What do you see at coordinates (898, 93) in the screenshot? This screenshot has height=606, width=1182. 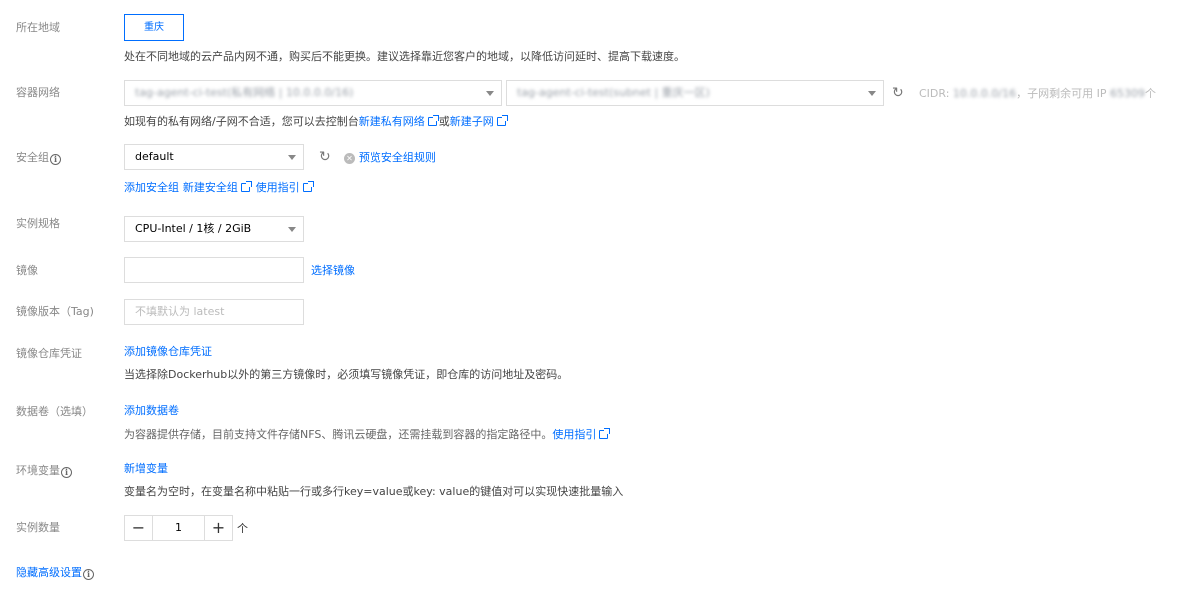 I see `refresh-network-icon: ↻` at bounding box center [898, 93].